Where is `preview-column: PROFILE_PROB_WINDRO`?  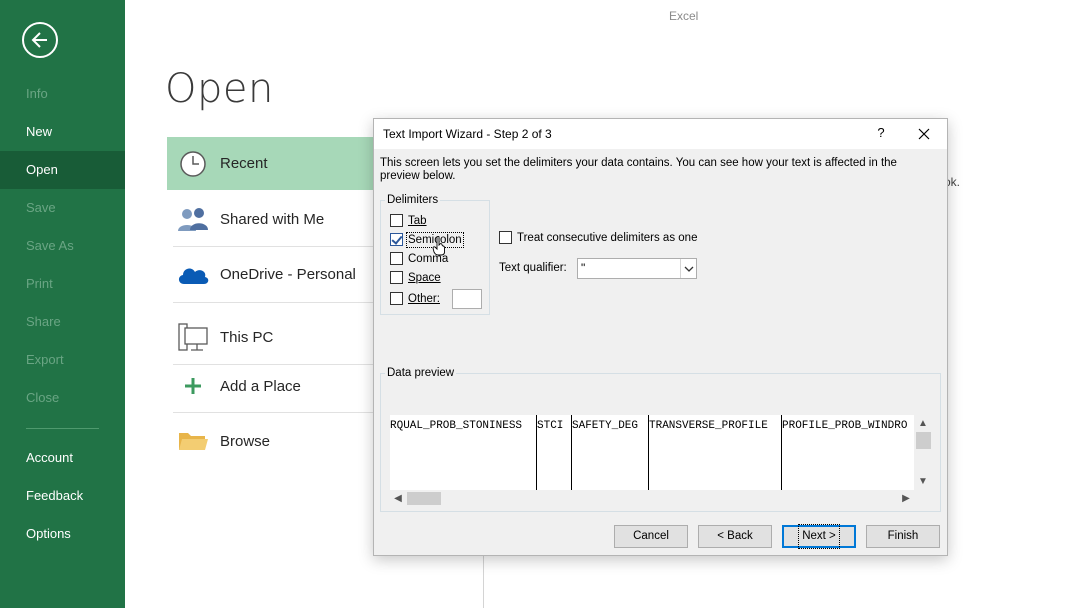 preview-column: PROFILE_PROB_WINDRO is located at coordinates (848, 452).